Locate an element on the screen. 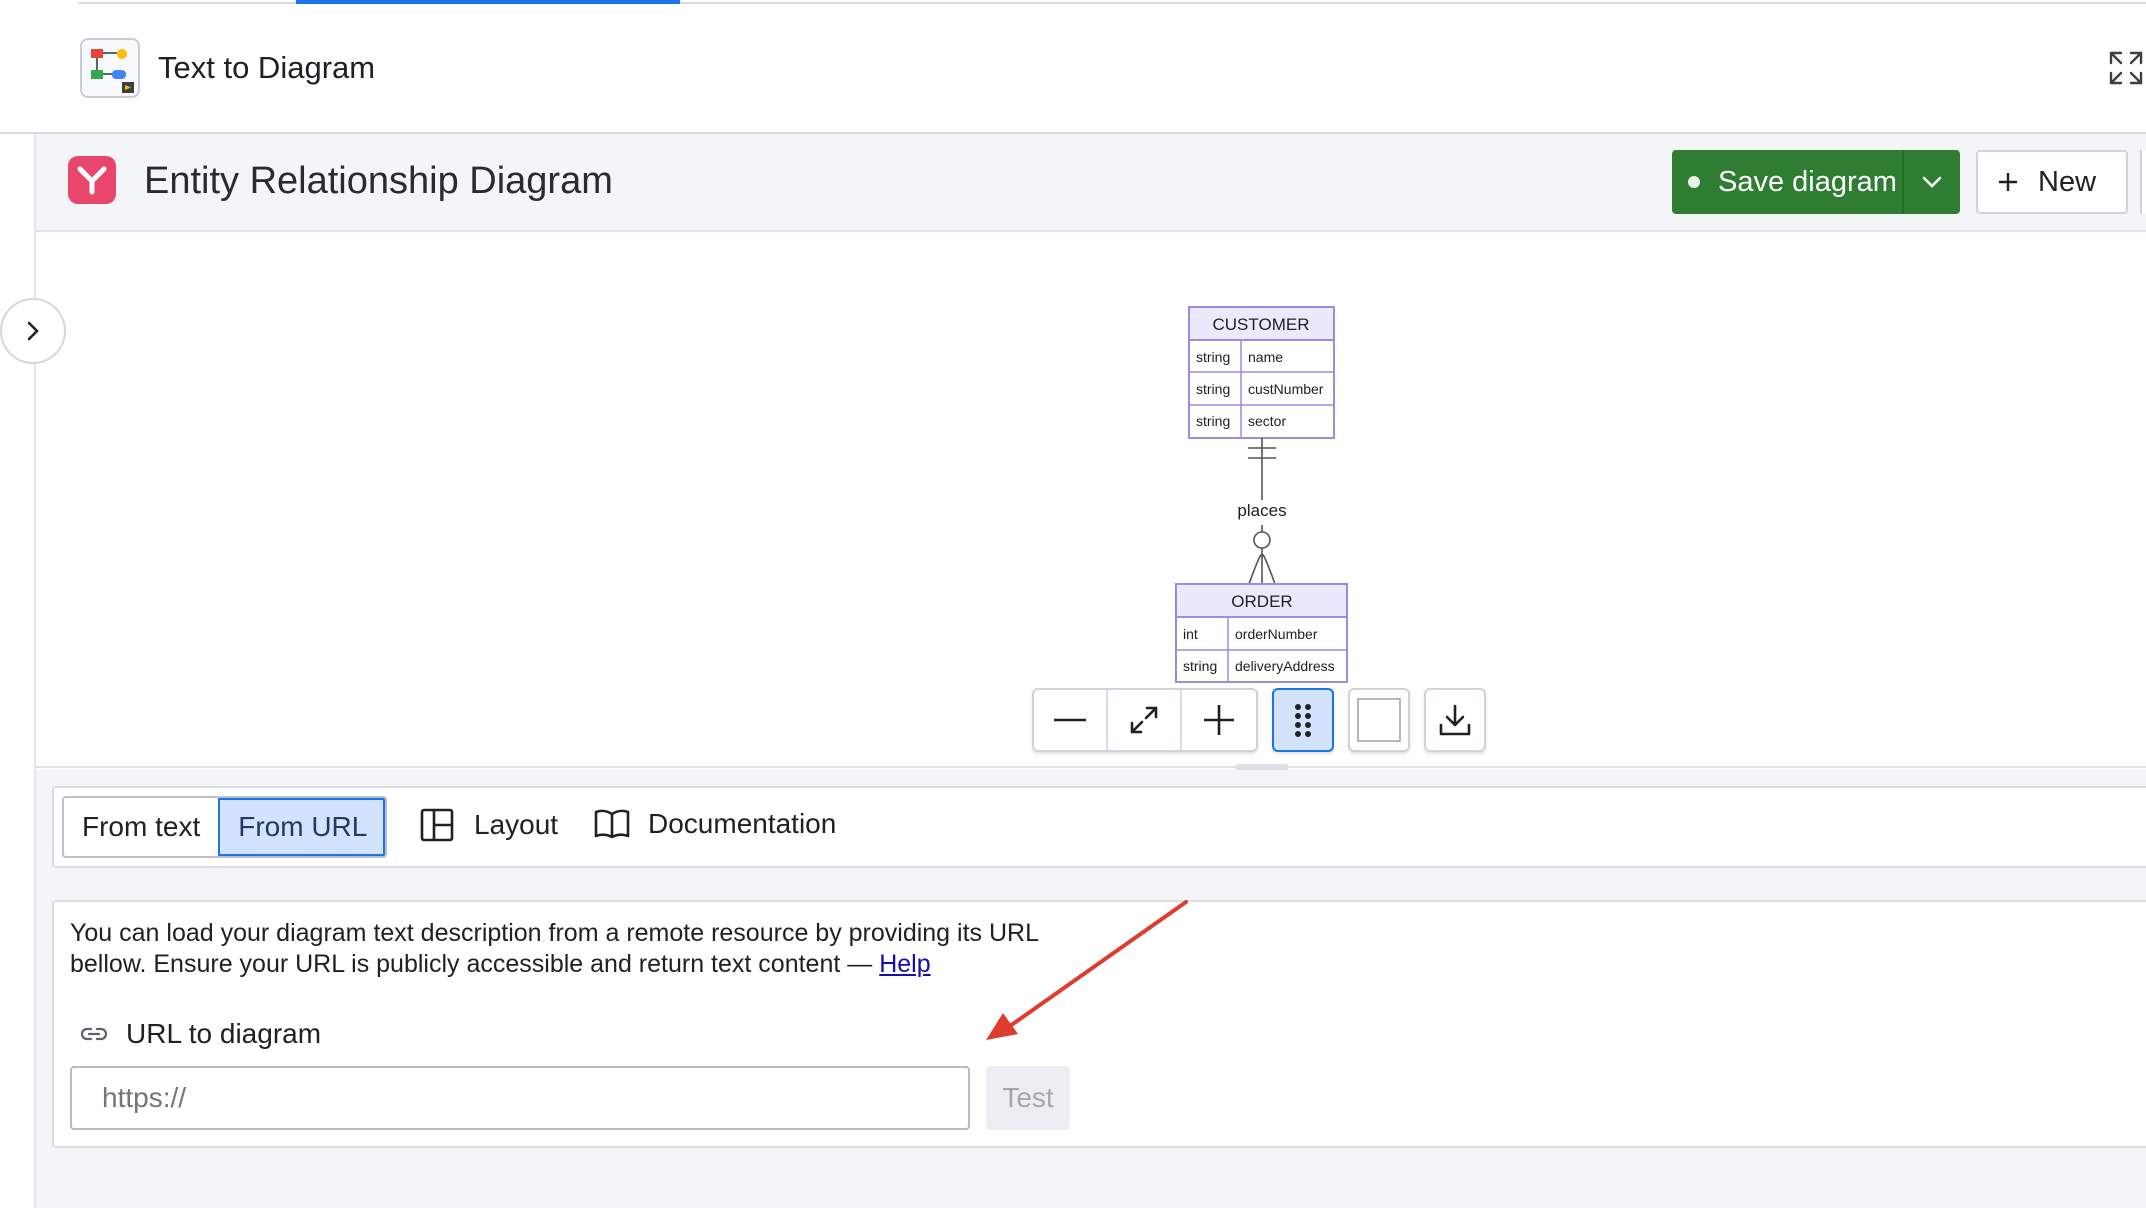  chevron-right-icon is located at coordinates (33, 331).